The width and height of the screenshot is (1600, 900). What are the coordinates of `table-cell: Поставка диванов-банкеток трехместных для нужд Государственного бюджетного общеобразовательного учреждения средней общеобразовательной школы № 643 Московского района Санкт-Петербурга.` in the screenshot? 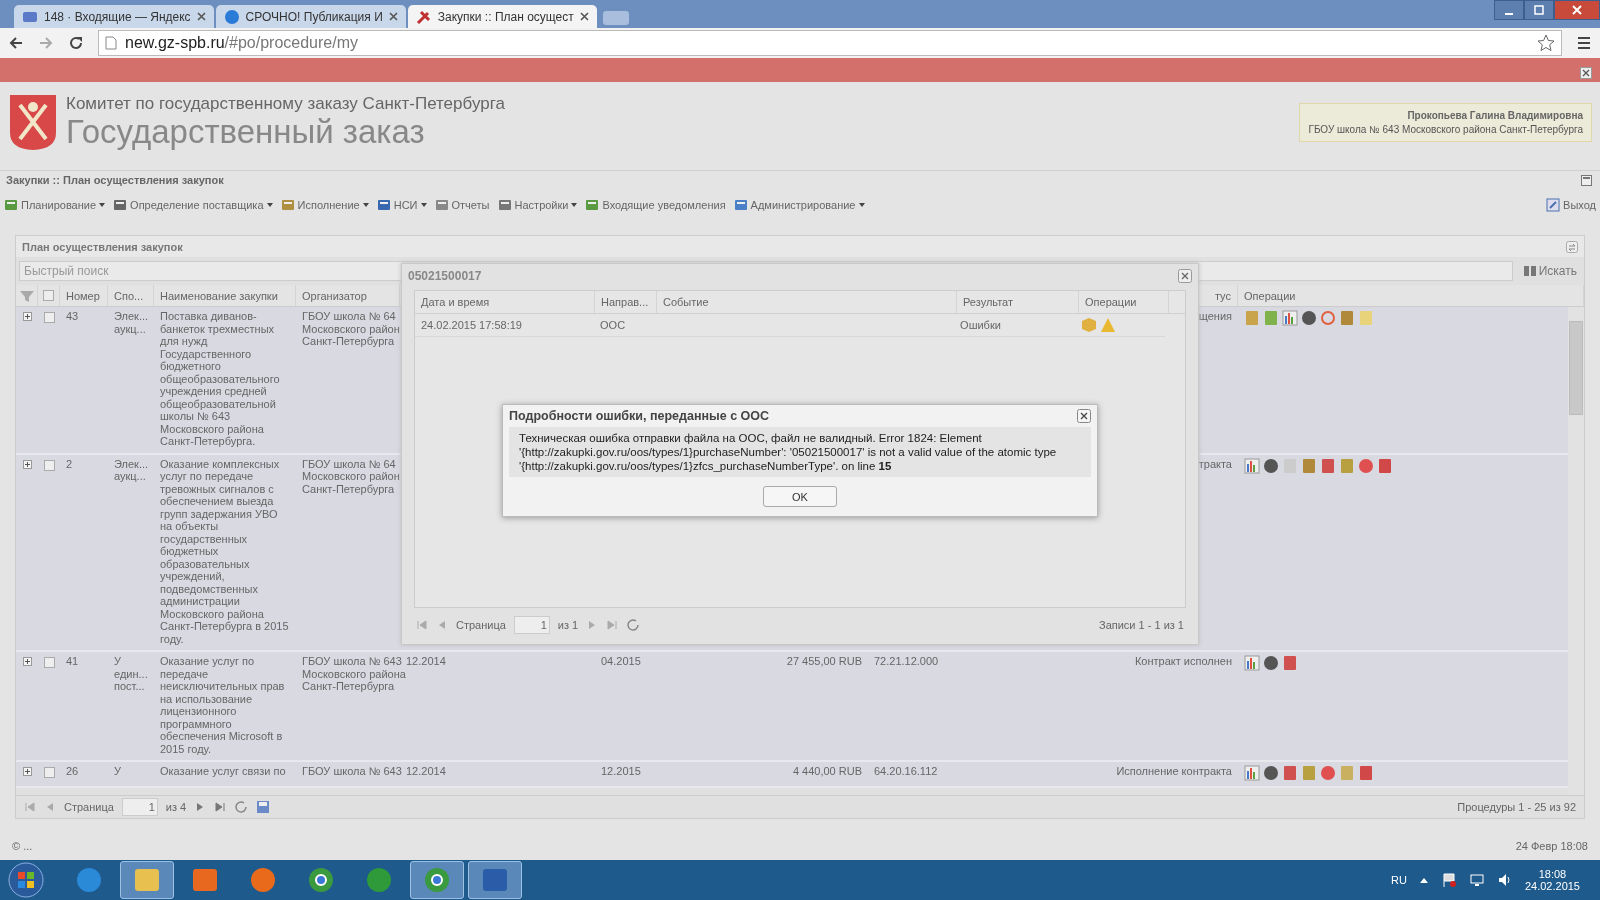 It's located at (220, 378).